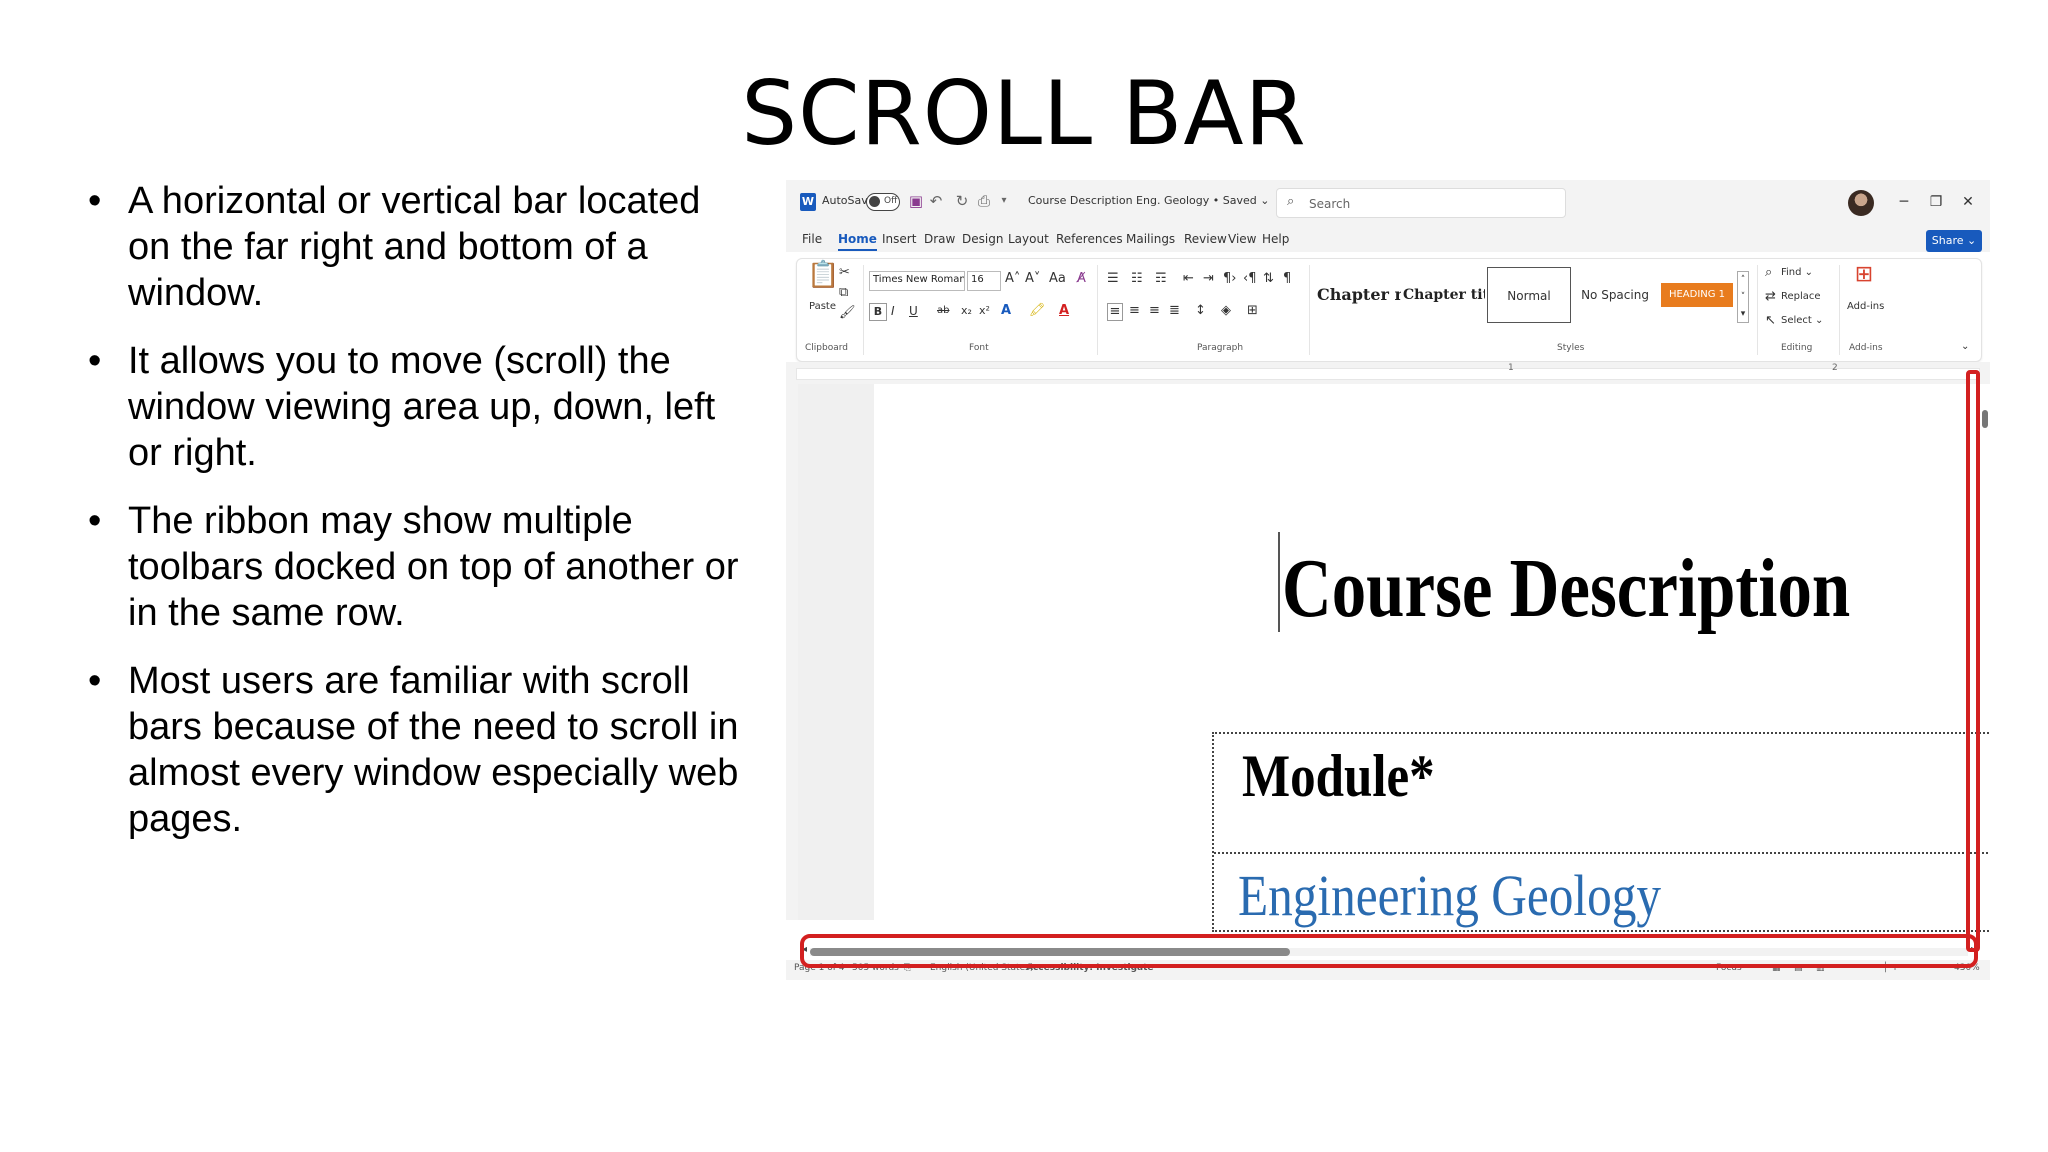  Describe the element at coordinates (1330, 204) in the screenshot. I see `search-placeholder: Search` at that location.